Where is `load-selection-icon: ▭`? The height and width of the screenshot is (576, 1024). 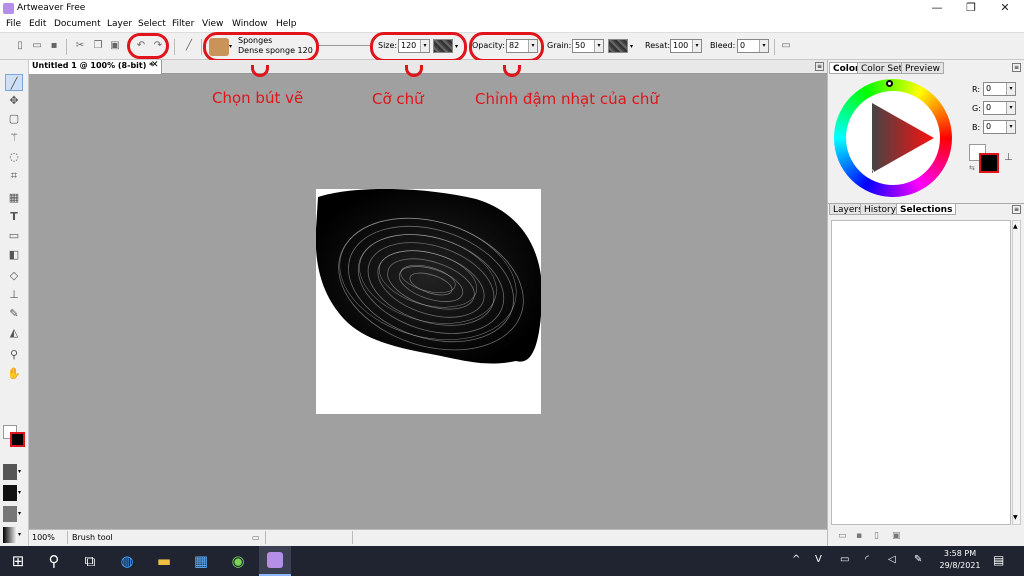
load-selection-icon: ▭ is located at coordinates (842, 536).